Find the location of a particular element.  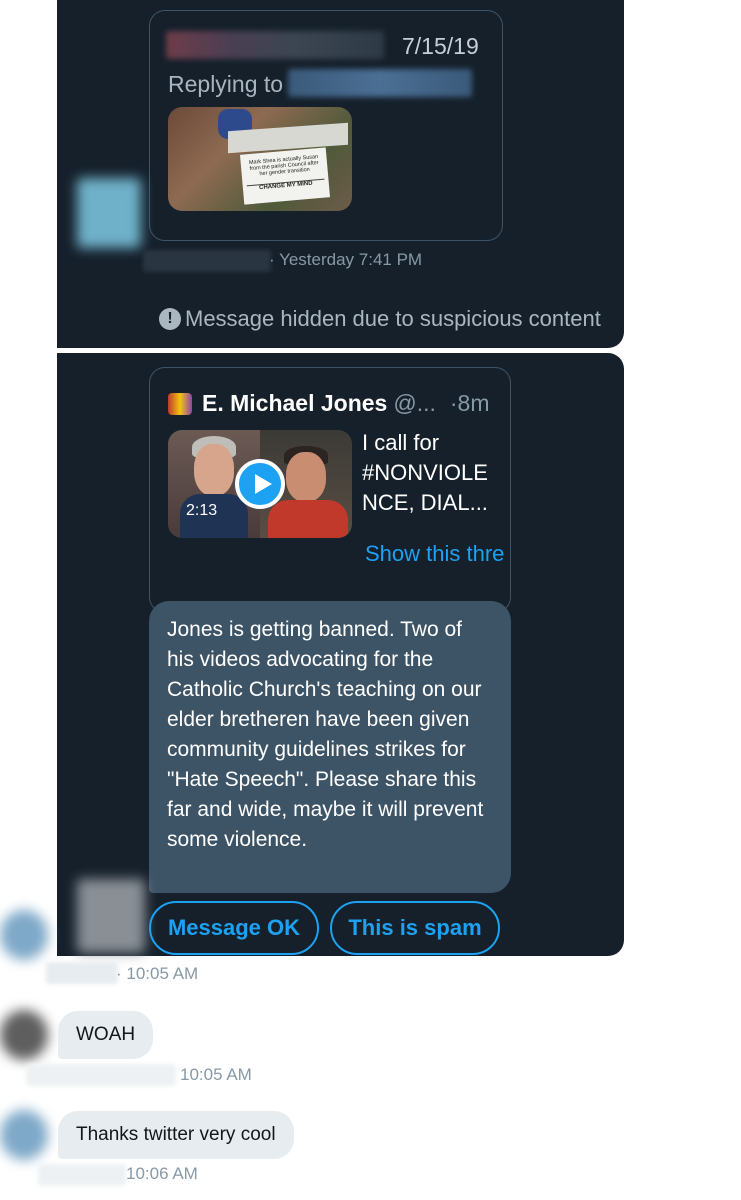

tweet-author-name: E. Michael Jones is located at coordinates (294, 403).